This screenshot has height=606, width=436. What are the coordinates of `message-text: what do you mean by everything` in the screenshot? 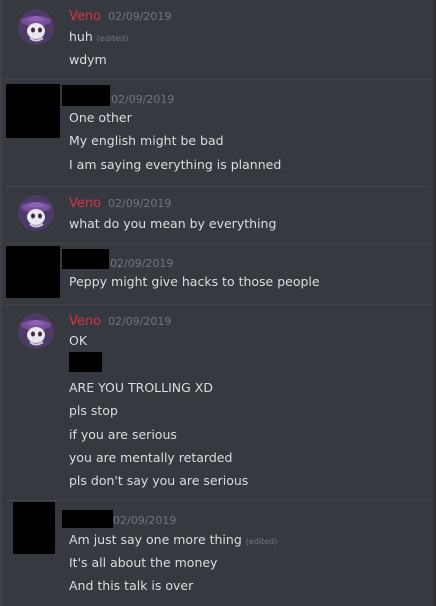 It's located at (173, 223).